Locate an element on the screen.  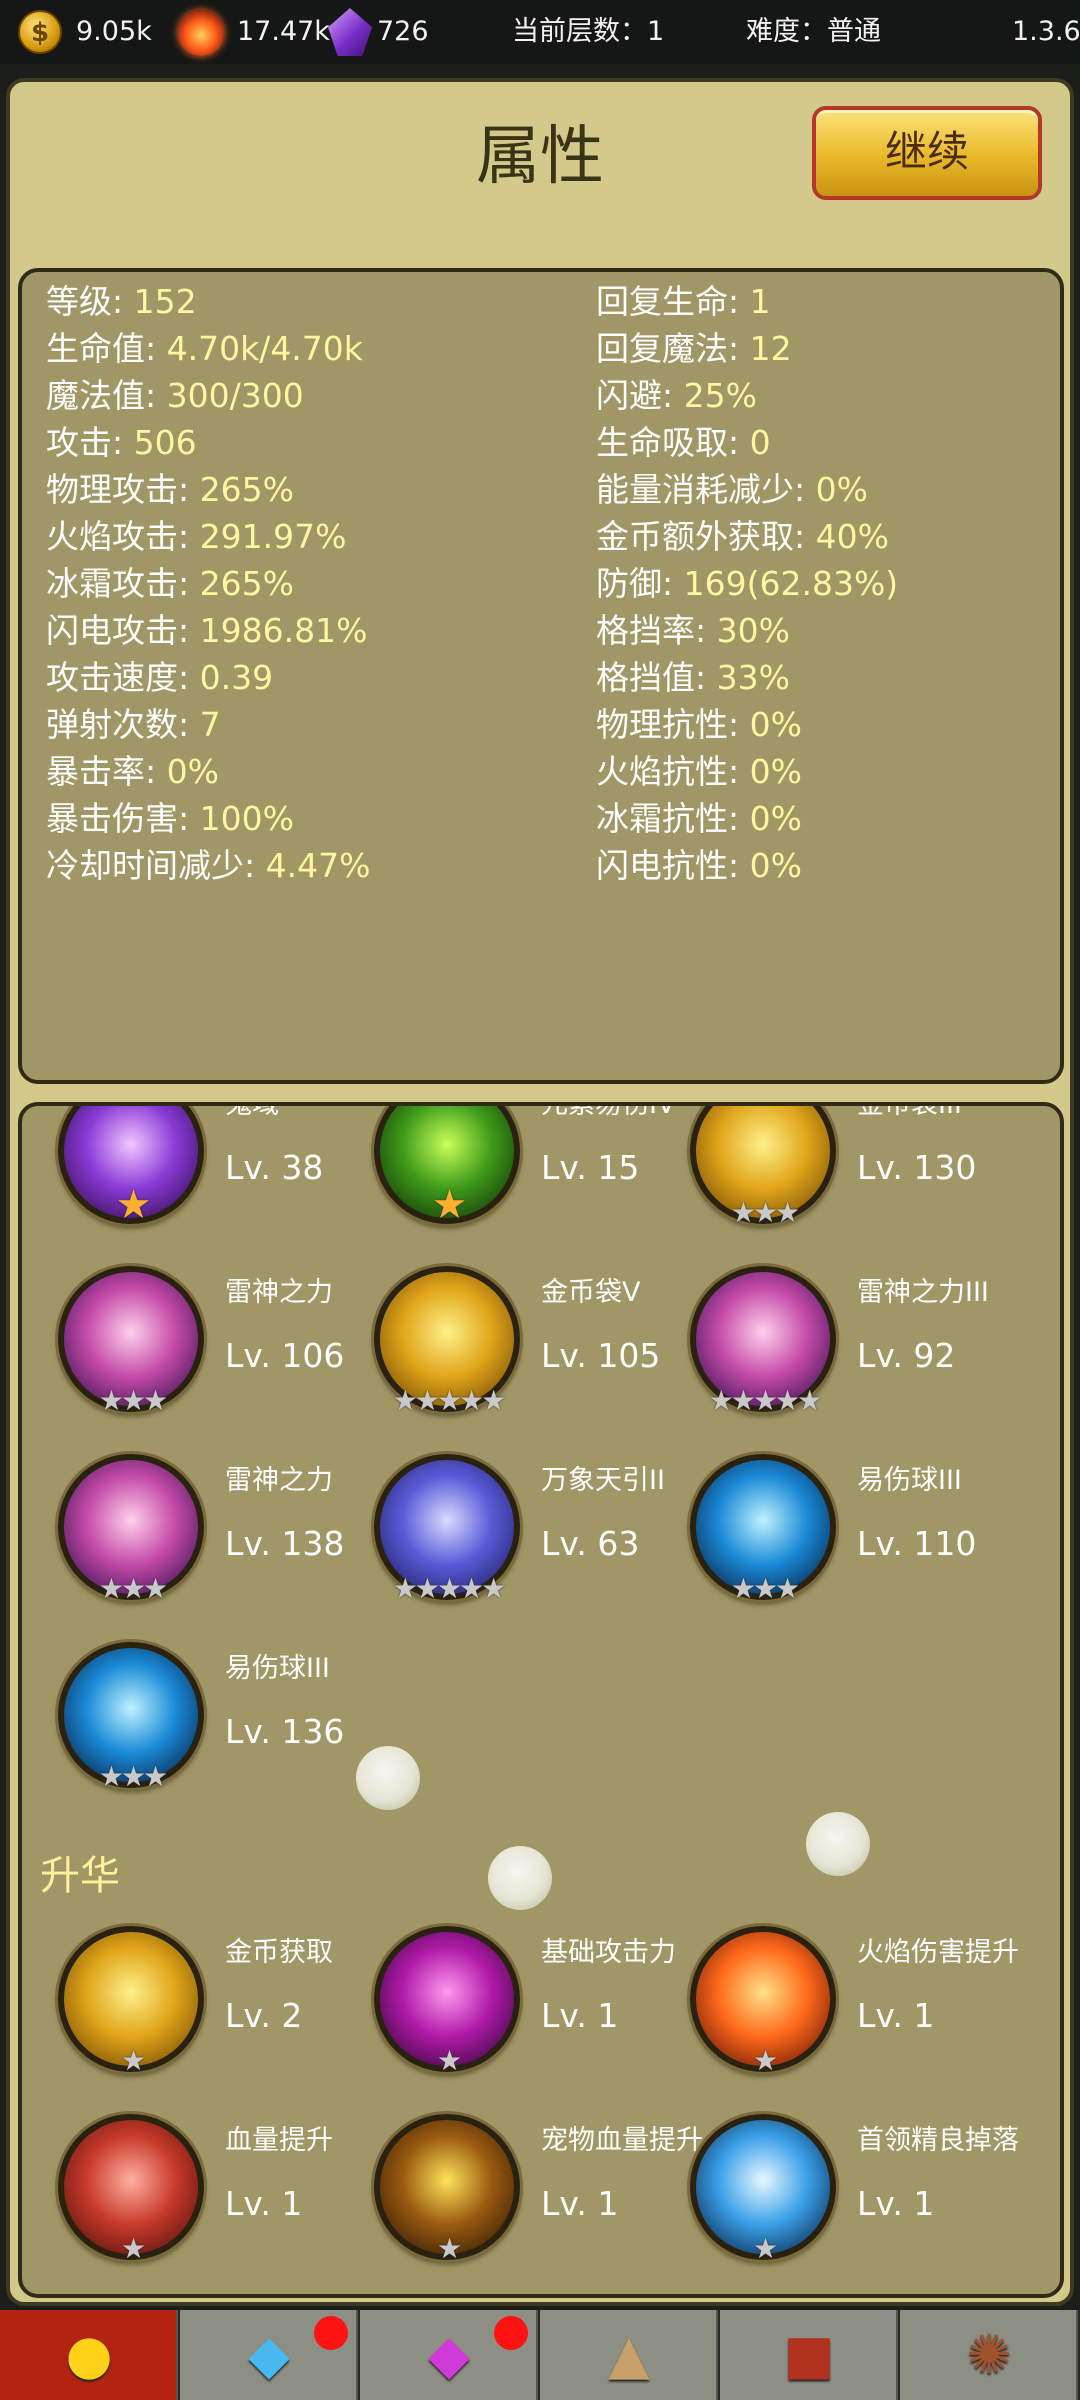
stat-row: 闪电攻击: 1986.81% is located at coordinates (206, 631).